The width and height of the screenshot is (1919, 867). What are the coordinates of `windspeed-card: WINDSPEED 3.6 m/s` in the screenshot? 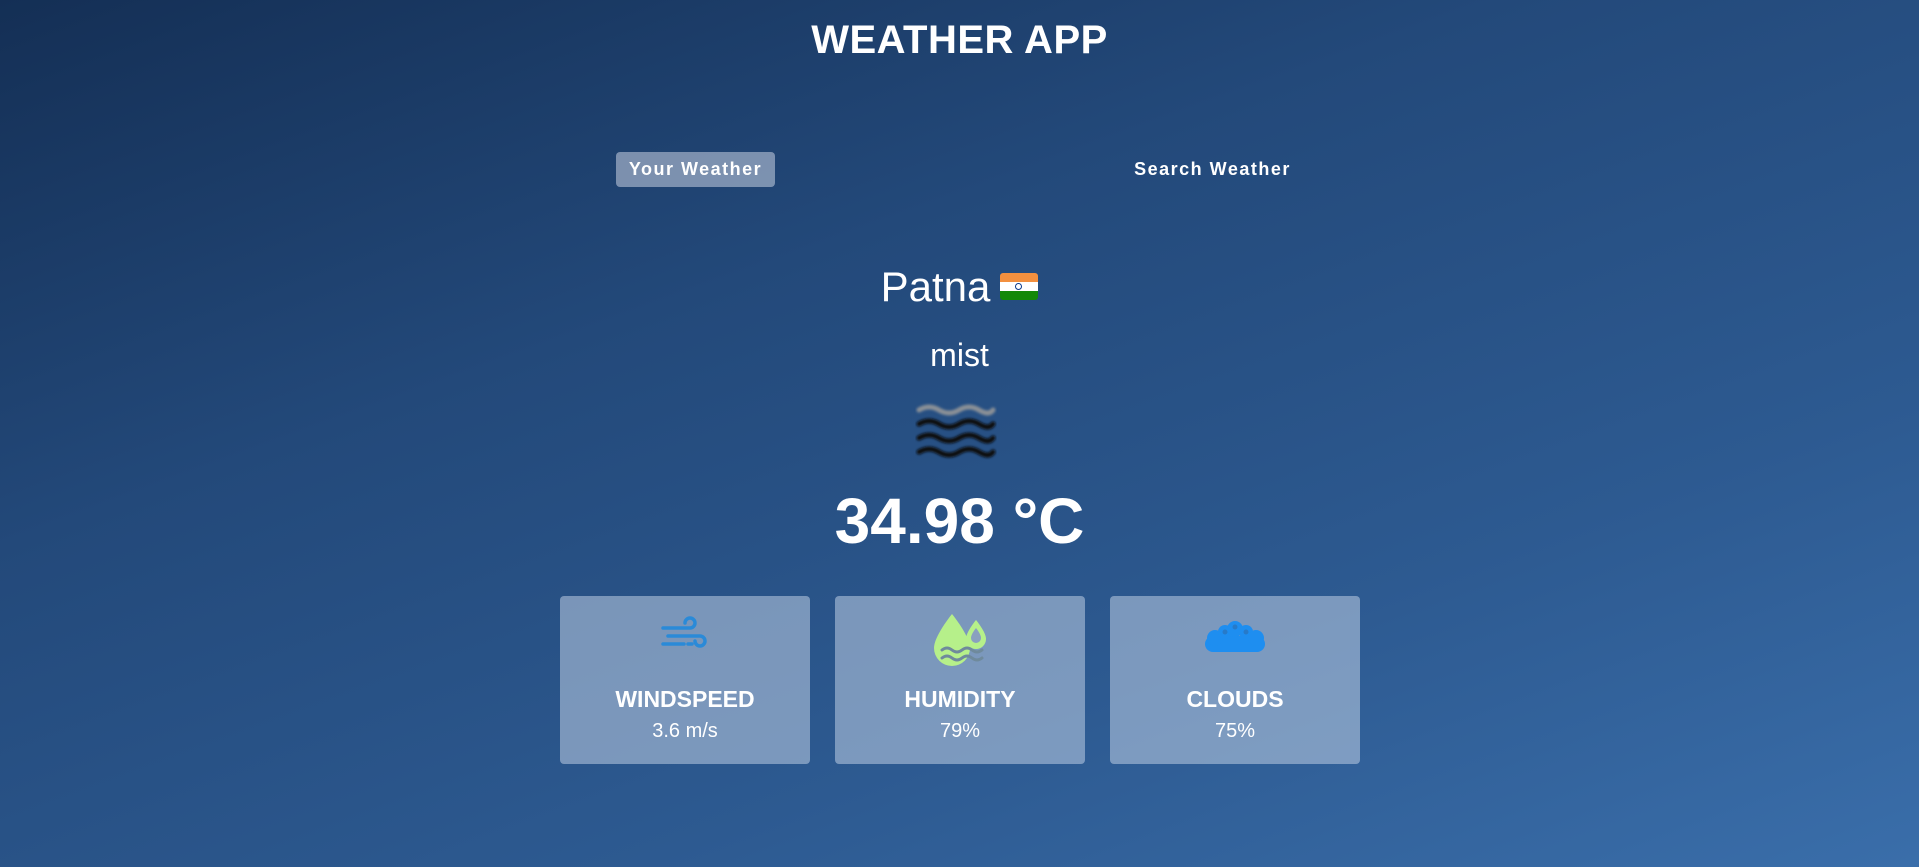 It's located at (685, 680).